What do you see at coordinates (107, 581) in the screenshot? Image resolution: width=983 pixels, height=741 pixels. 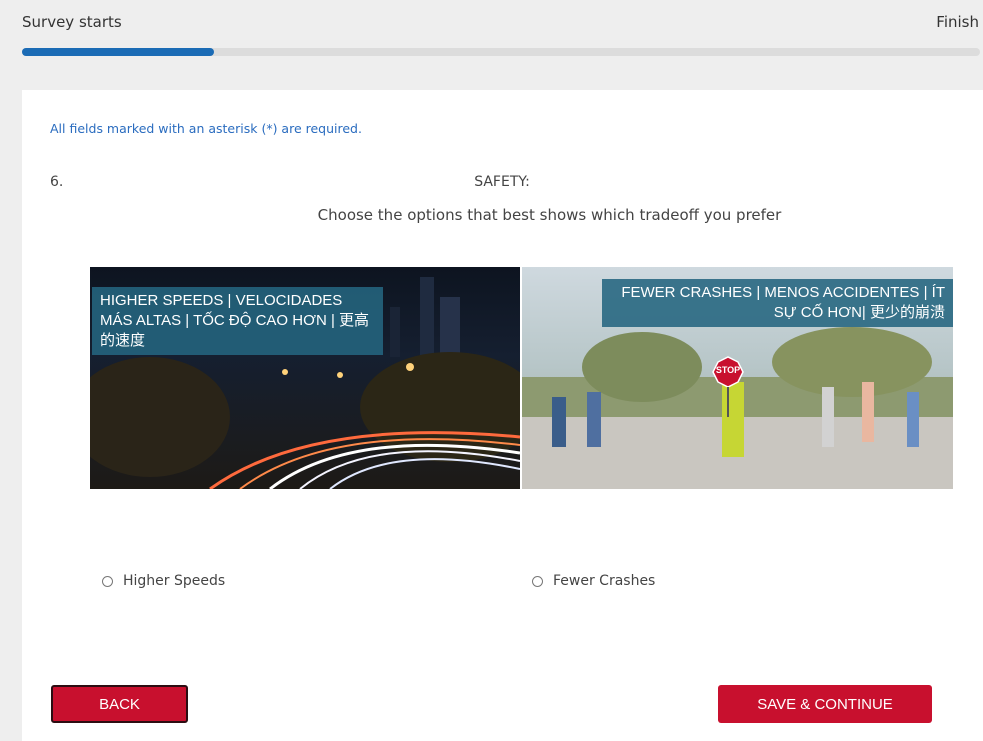 I see `higher-speeds-radio` at bounding box center [107, 581].